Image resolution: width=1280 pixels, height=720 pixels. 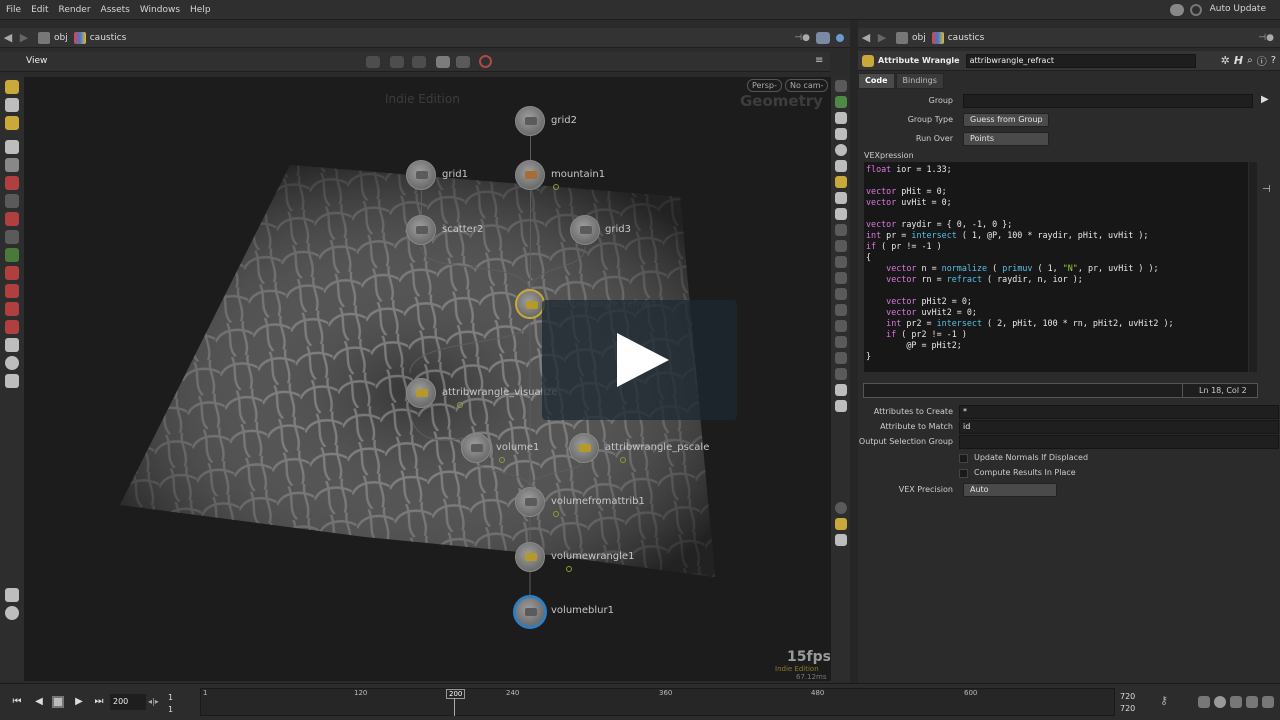 What do you see at coordinates (1119, 442) in the screenshot?
I see `output-sel-field` at bounding box center [1119, 442].